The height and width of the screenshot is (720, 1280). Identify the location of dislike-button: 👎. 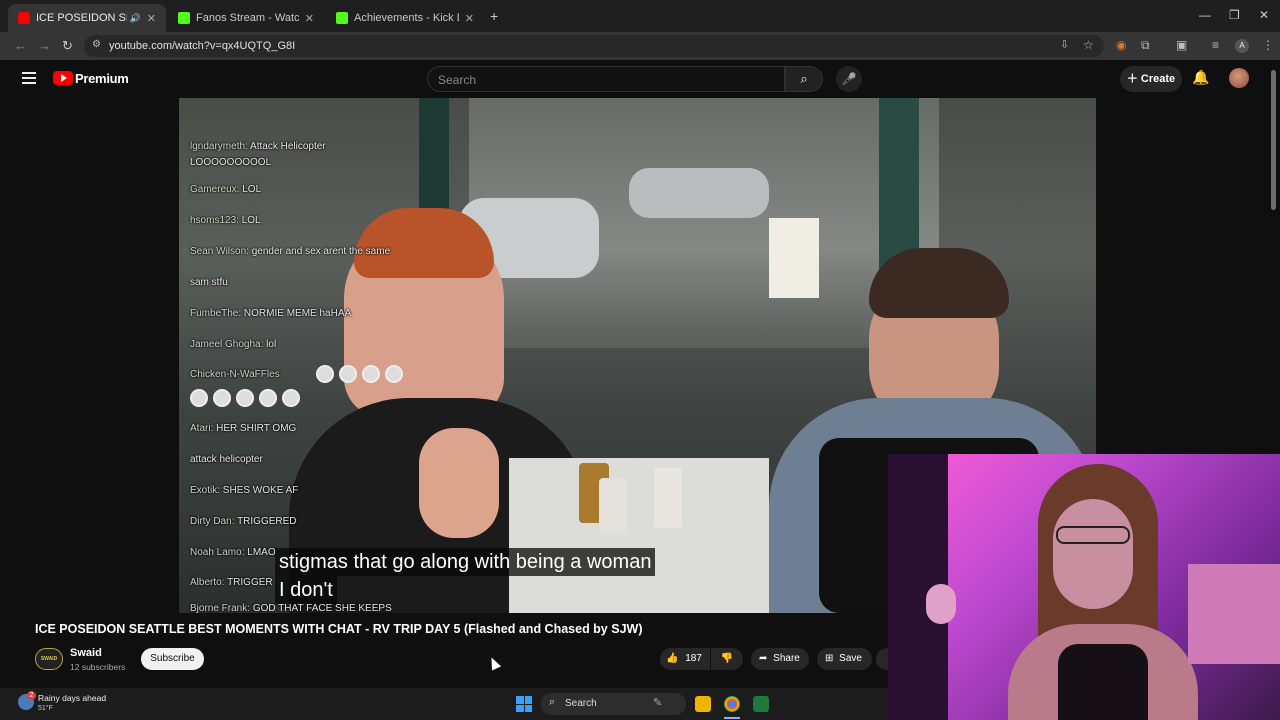
(727, 659).